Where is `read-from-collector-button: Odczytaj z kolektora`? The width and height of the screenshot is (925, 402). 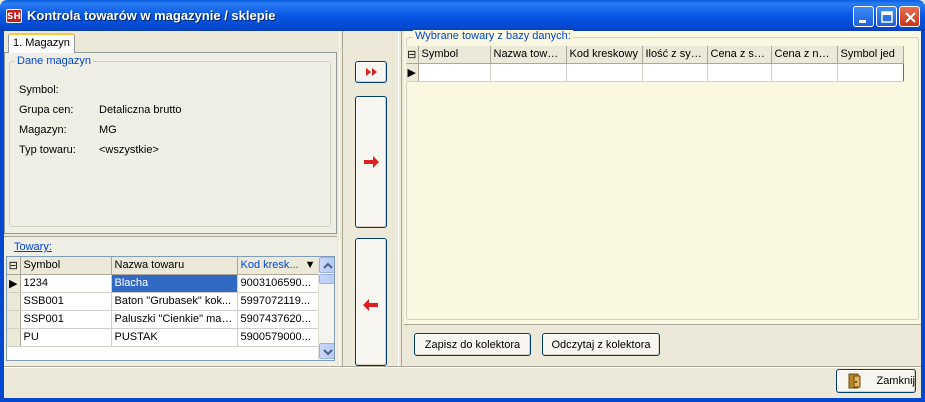 read-from-collector-button: Odczytaj z kolektora is located at coordinates (601, 344).